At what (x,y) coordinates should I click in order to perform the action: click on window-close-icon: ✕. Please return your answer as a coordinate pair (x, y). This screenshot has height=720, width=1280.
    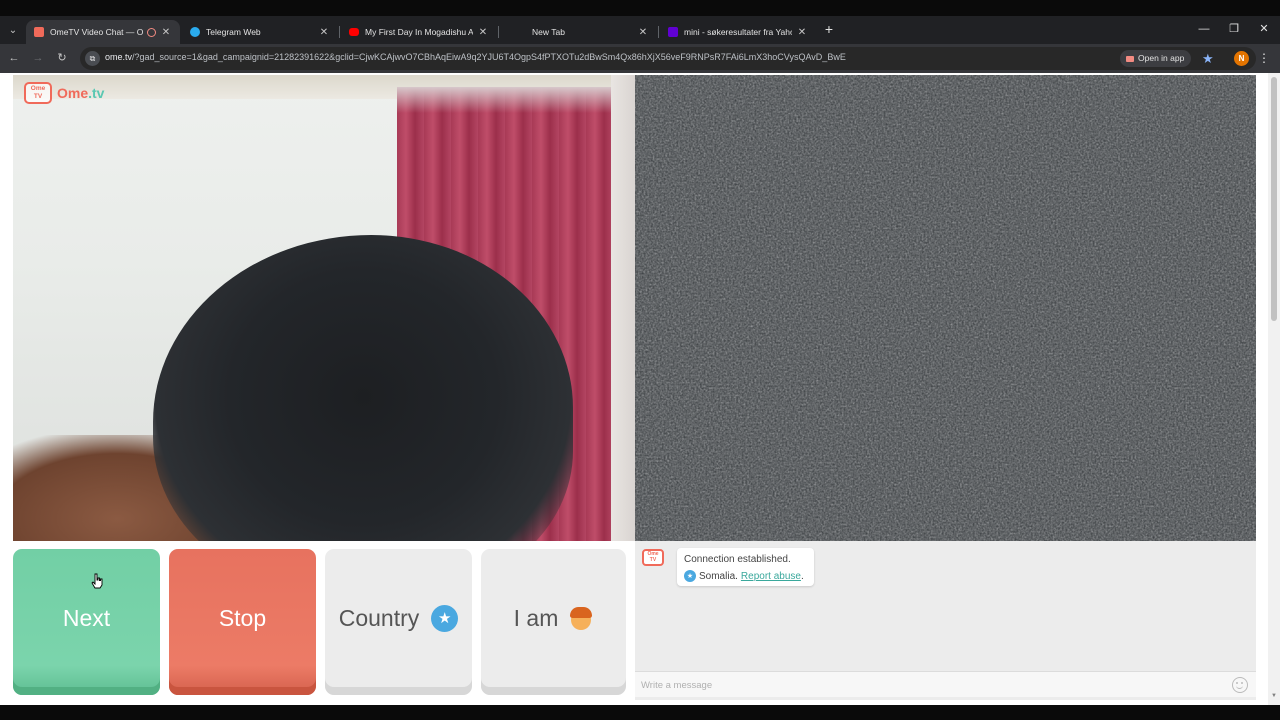
    Looking at the image, I should click on (1264, 29).